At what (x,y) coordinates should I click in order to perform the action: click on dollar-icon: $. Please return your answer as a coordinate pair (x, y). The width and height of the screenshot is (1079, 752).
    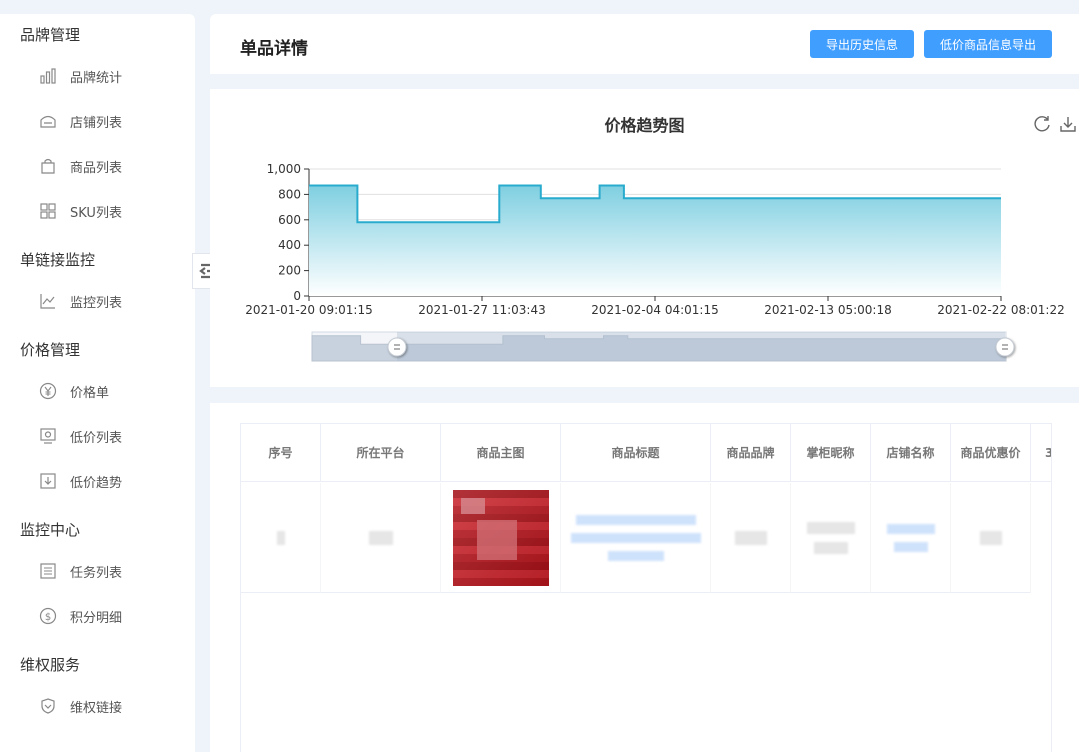
    Looking at the image, I should click on (48, 616).